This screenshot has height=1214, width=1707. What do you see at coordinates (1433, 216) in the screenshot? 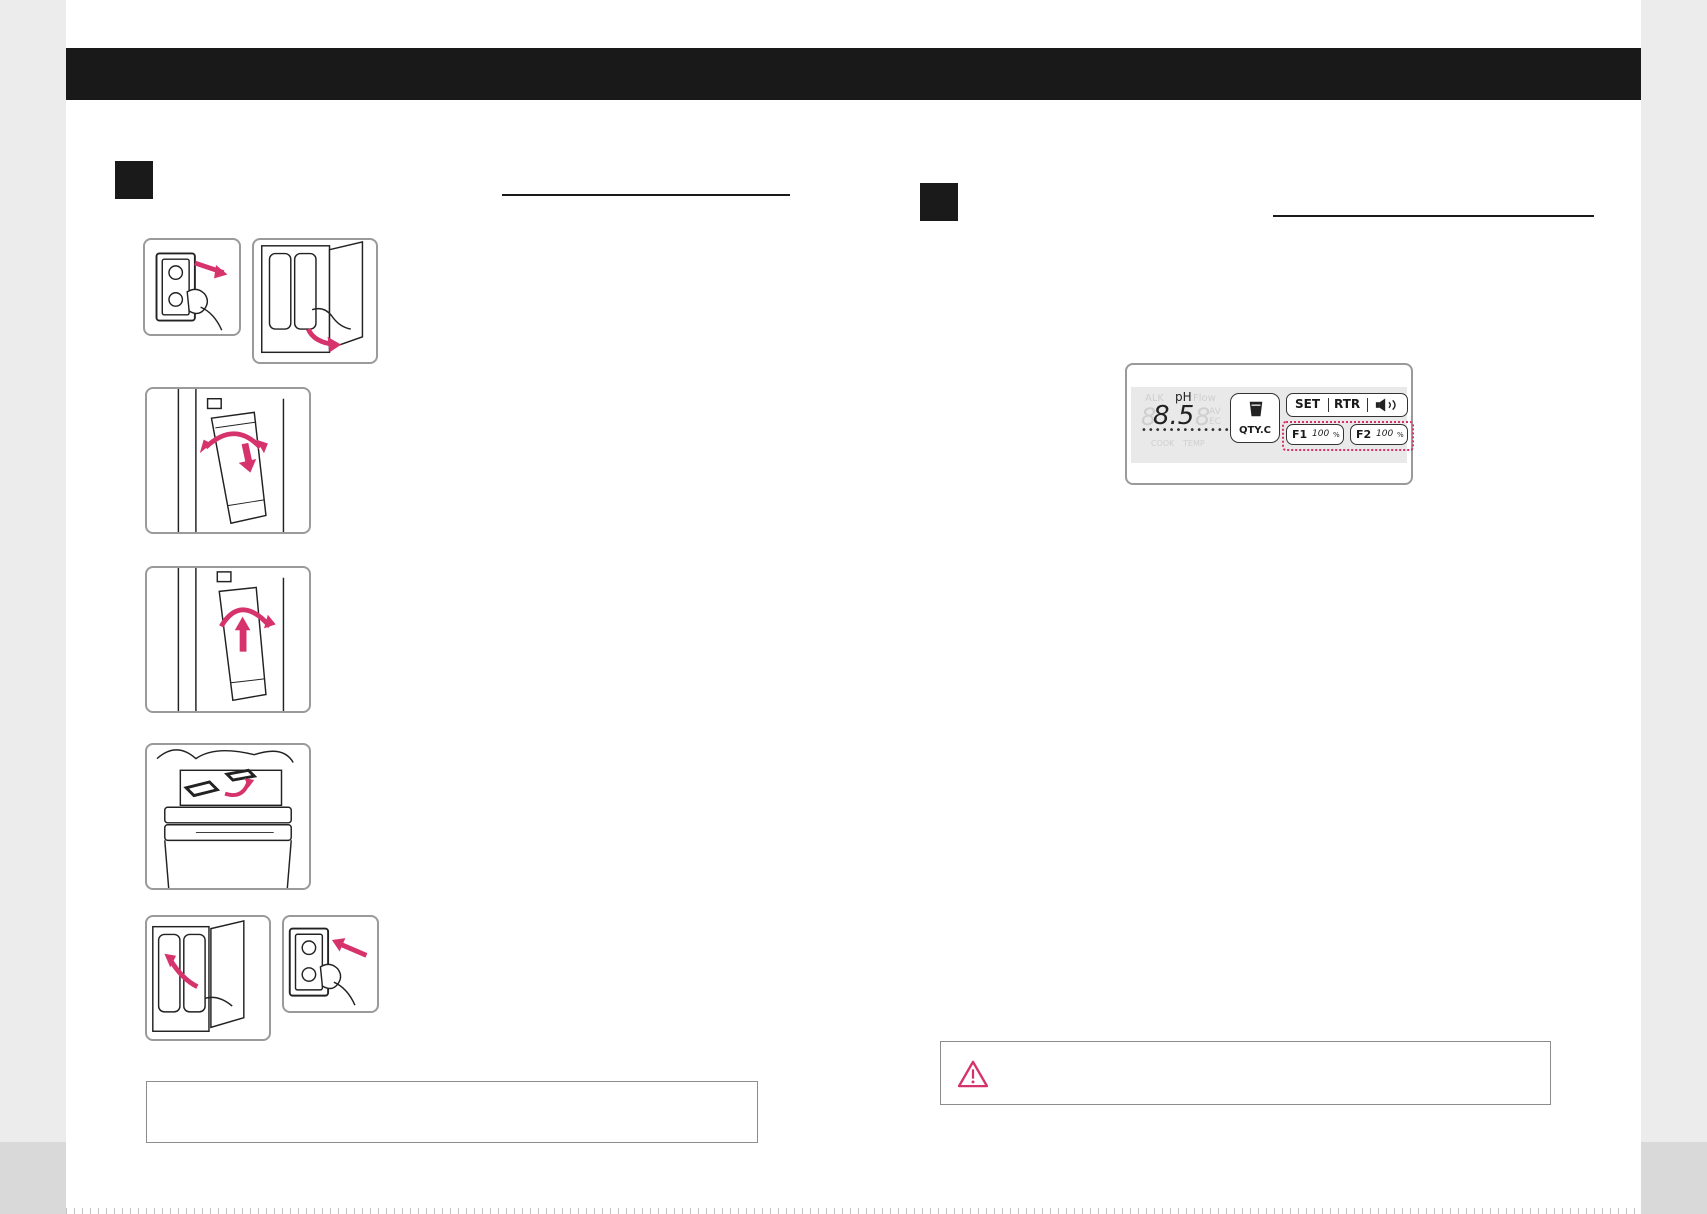
I see `section-rule-right` at bounding box center [1433, 216].